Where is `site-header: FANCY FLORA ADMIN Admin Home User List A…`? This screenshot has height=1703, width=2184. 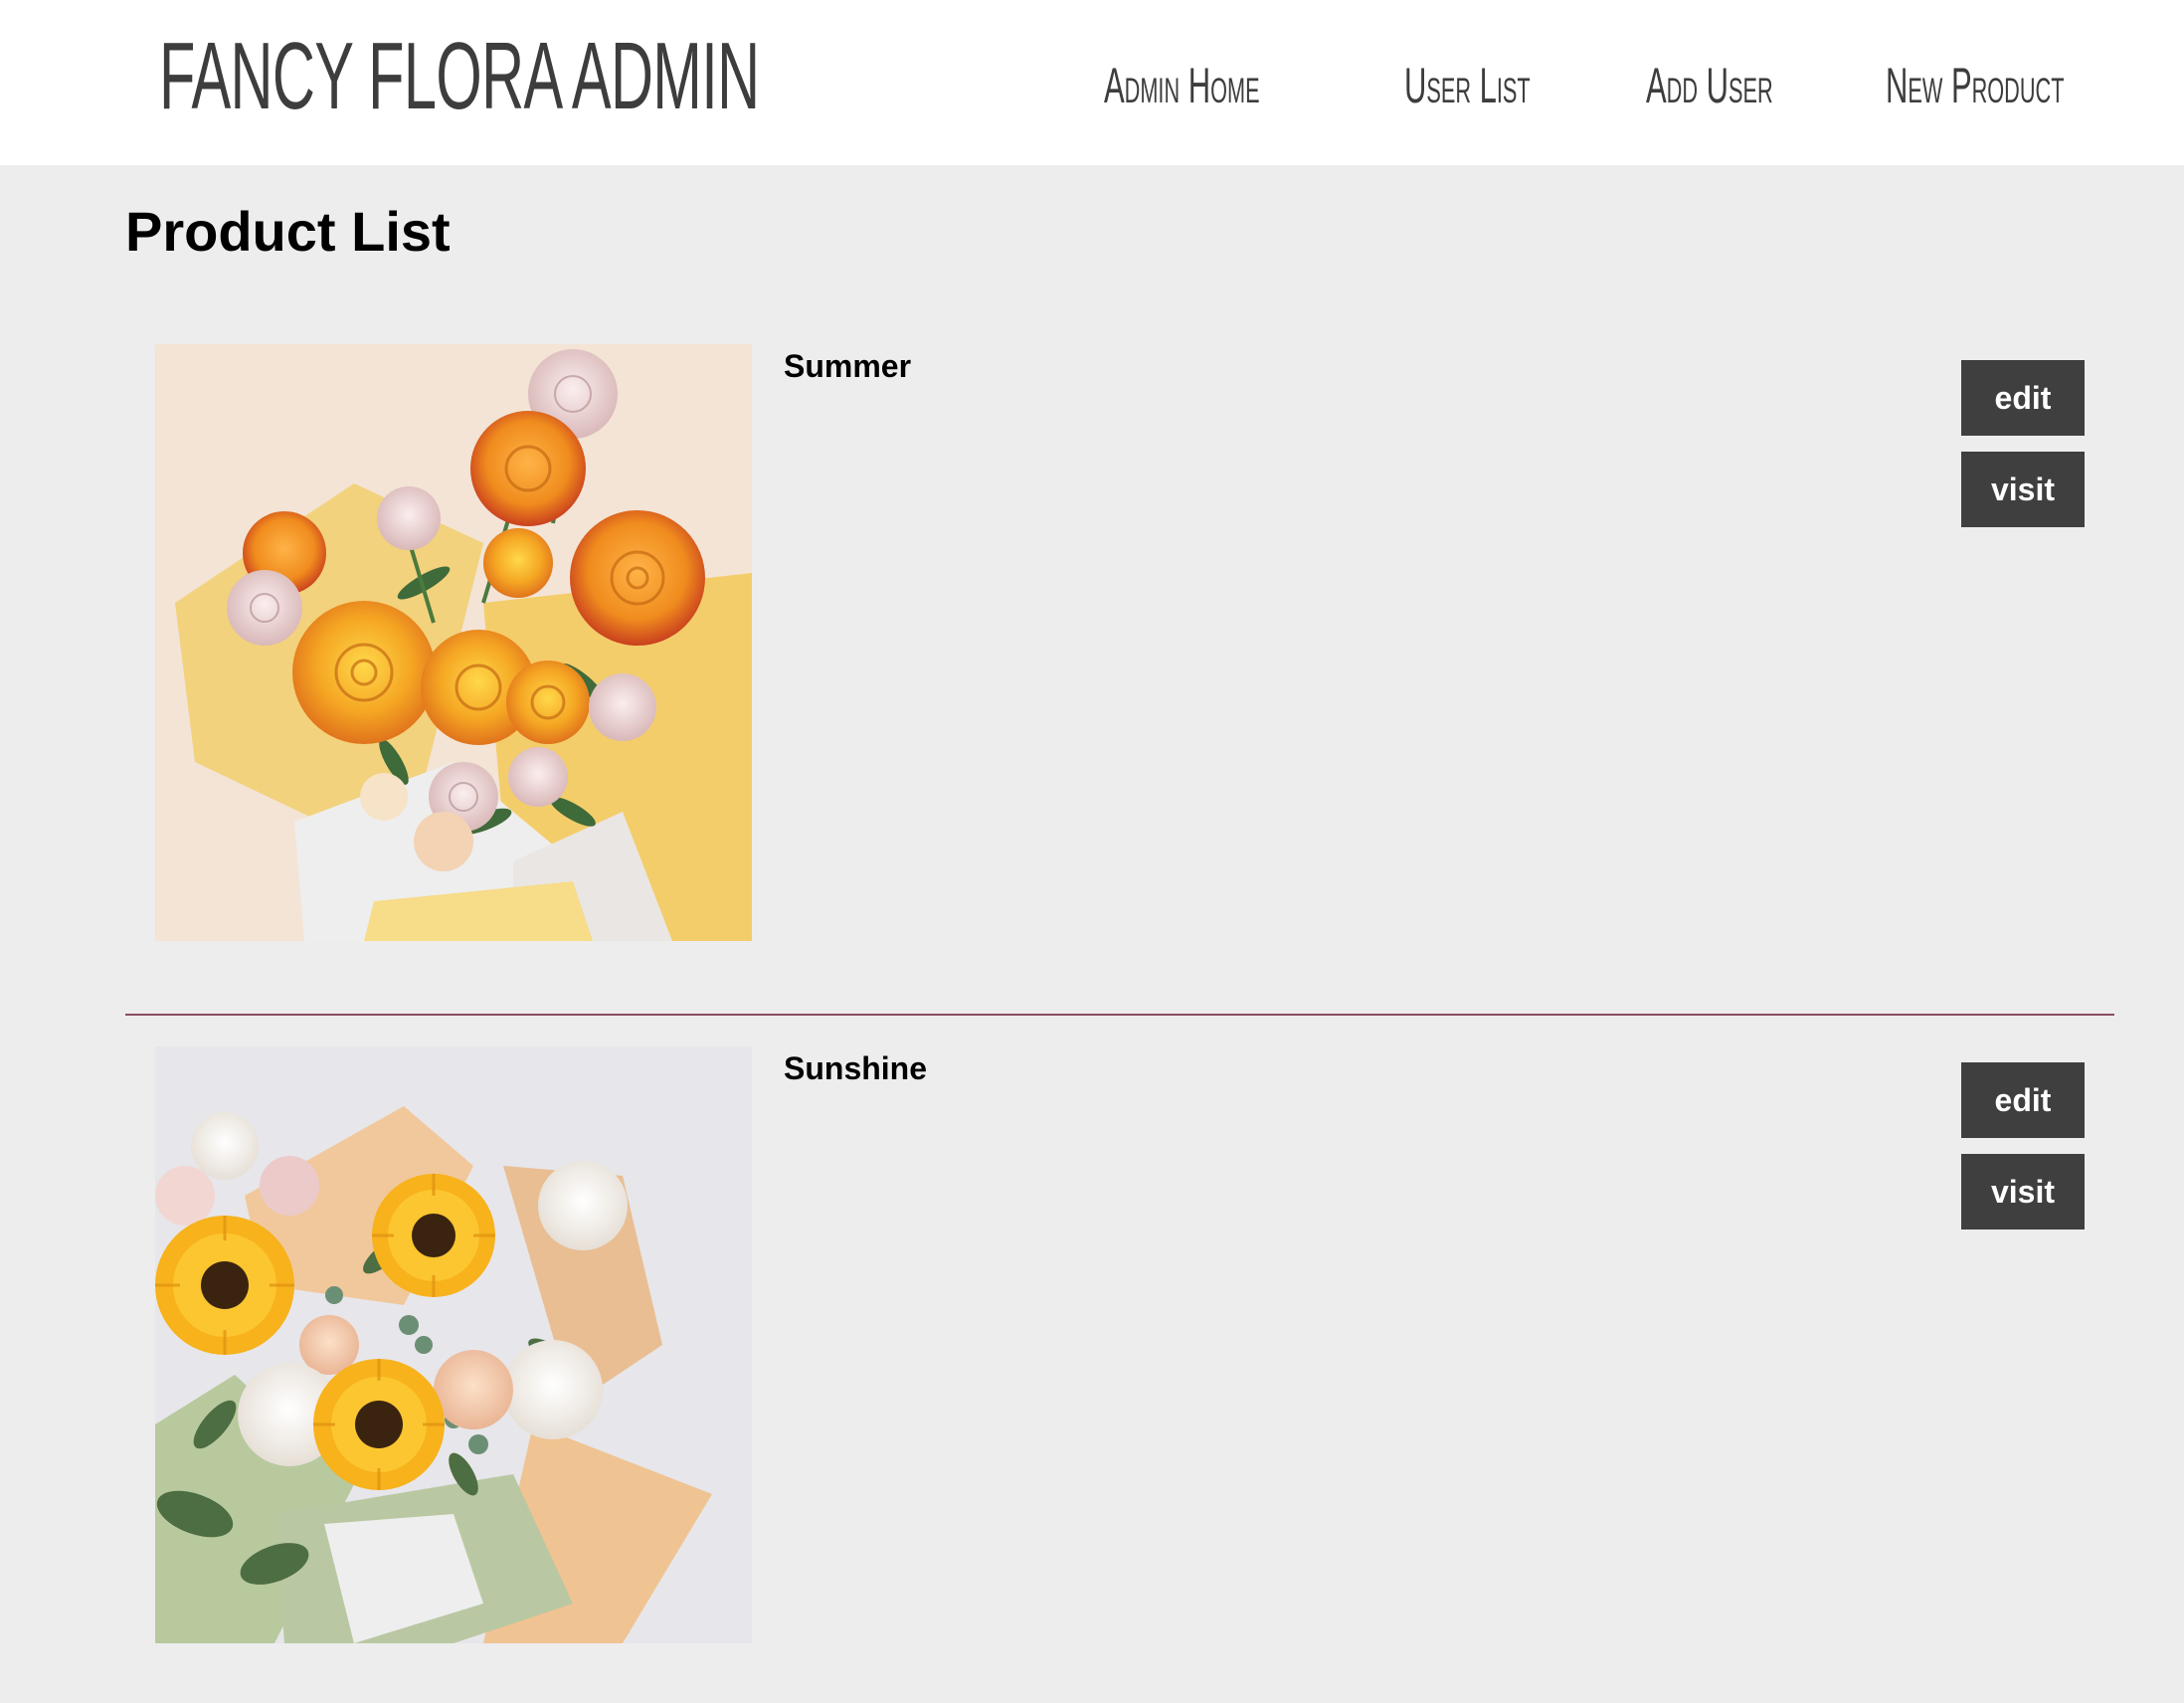
site-header: FANCY FLORA ADMIN Admin Home User List A… is located at coordinates (1092, 82).